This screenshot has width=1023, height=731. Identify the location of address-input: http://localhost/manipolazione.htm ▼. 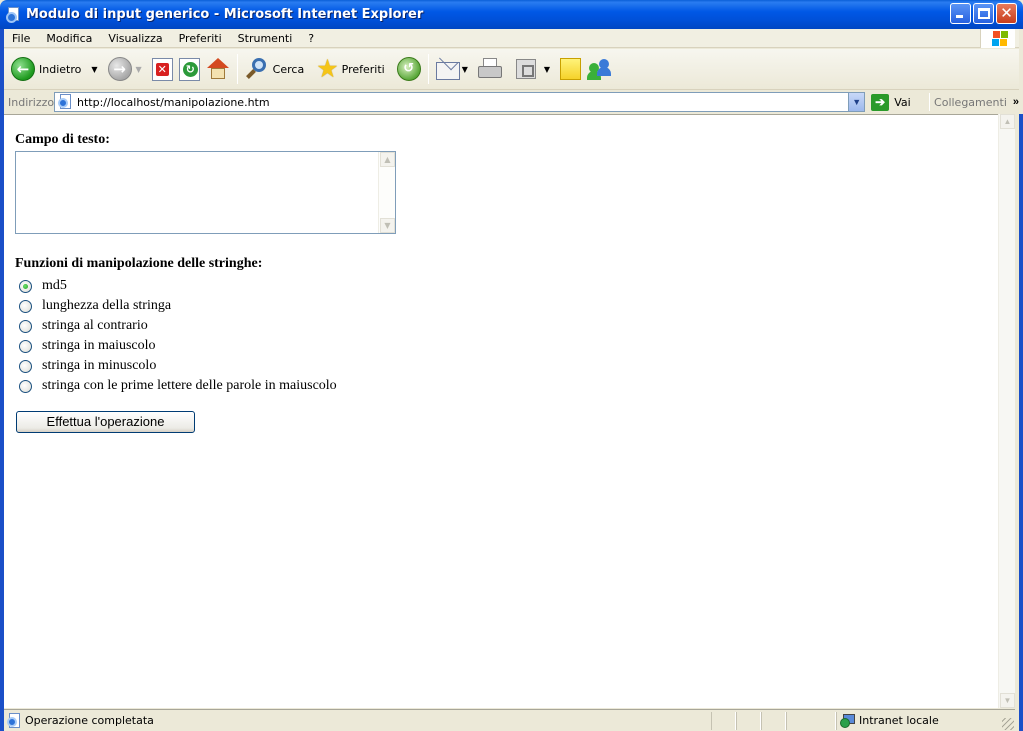
(460, 102).